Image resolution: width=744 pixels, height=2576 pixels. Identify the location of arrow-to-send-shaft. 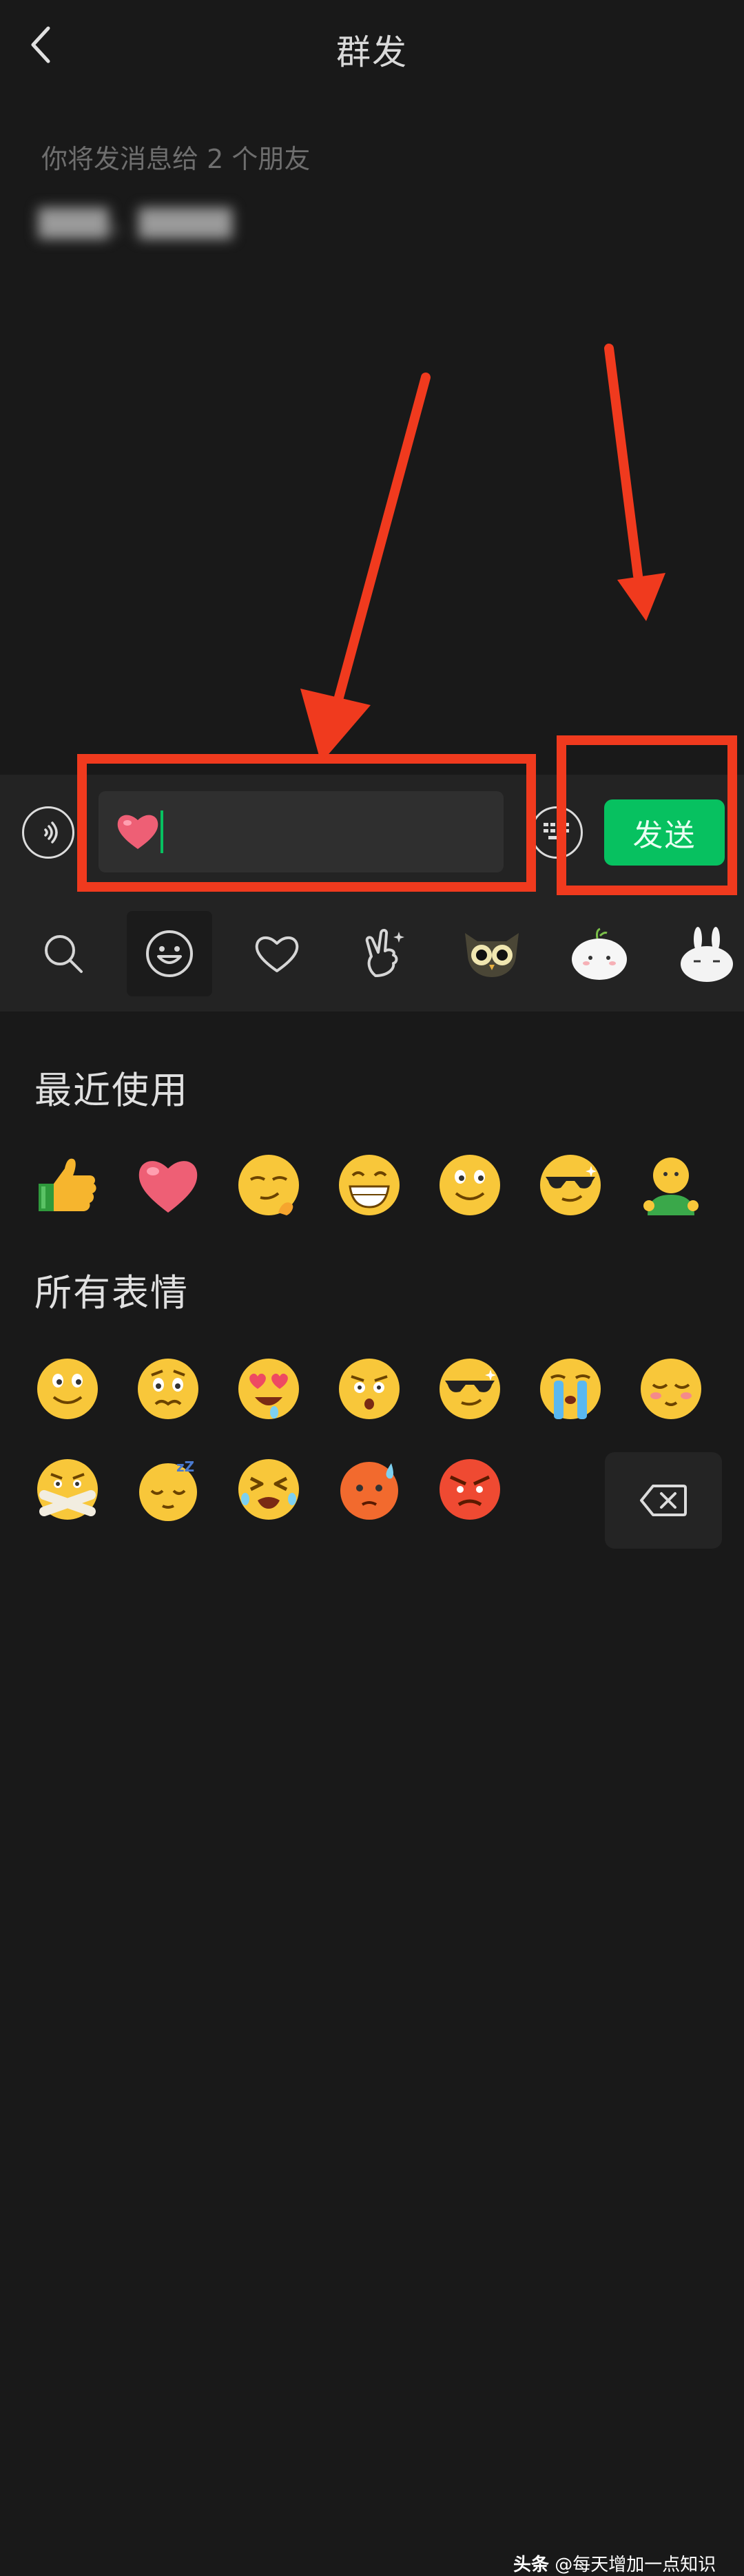
(623, 462).